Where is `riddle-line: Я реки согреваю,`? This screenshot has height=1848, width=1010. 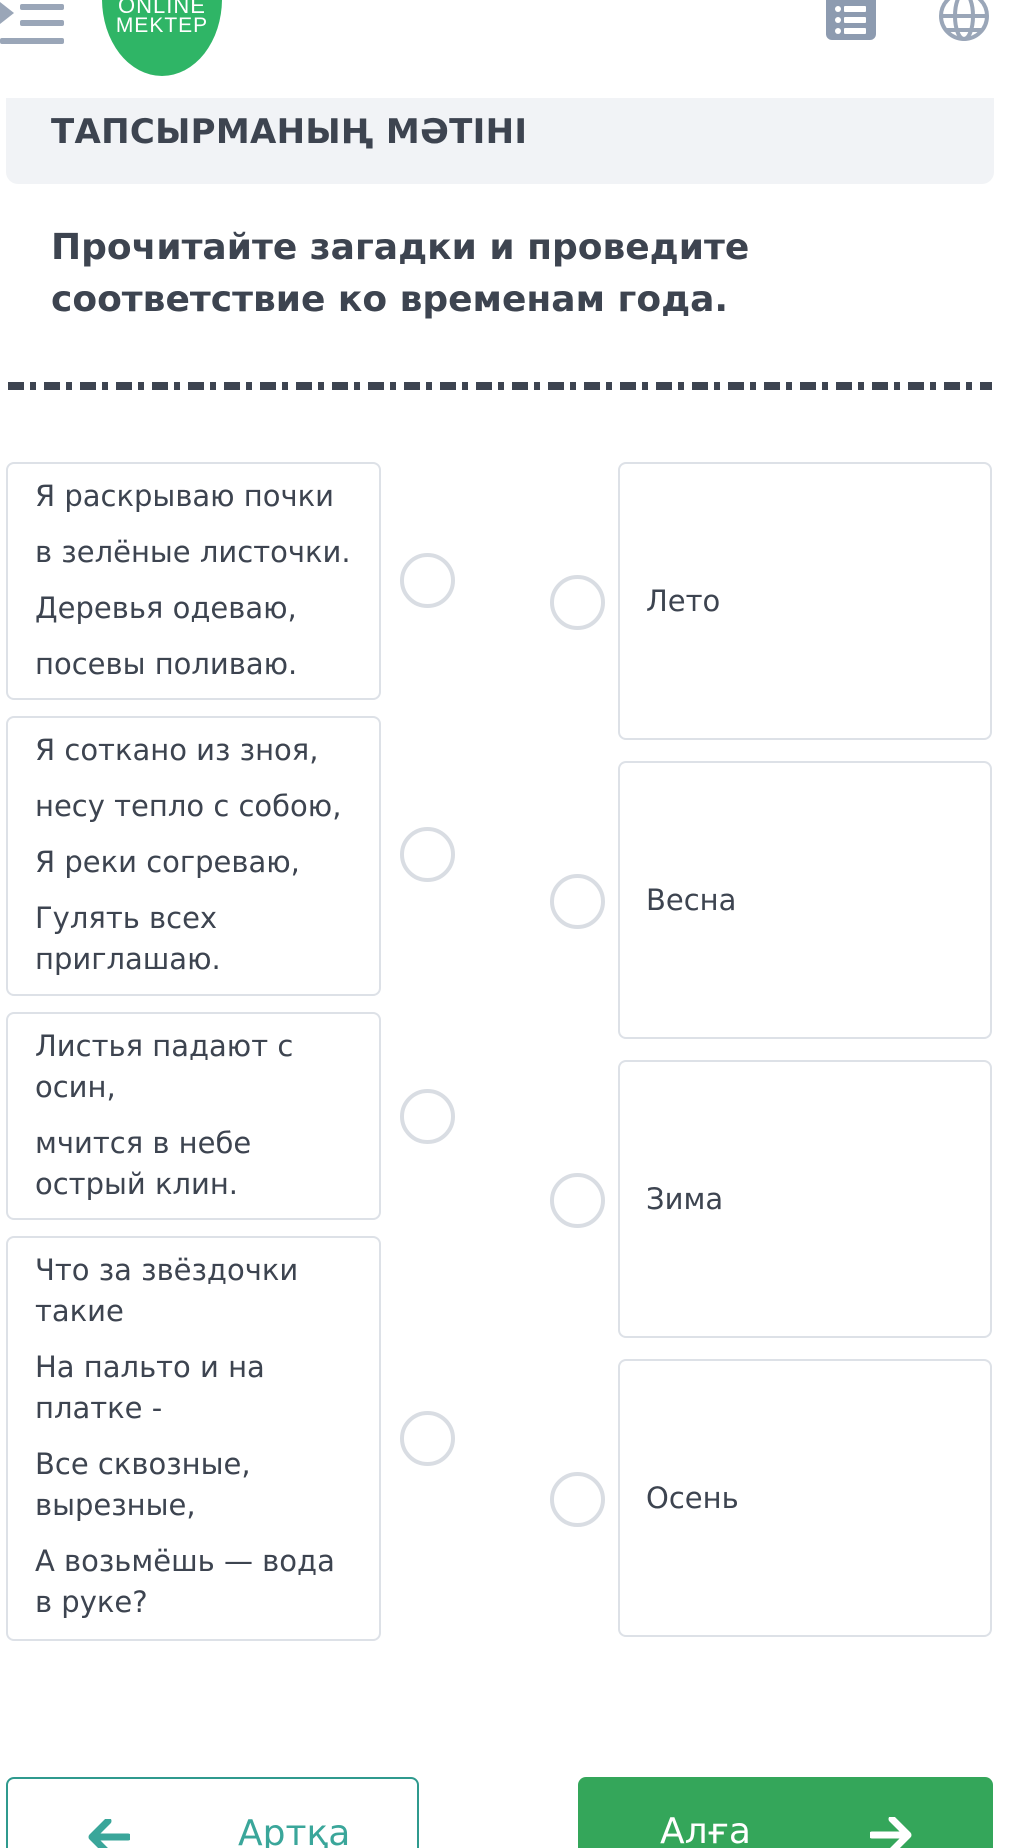 riddle-line: Я реки согреваю, is located at coordinates (167, 862).